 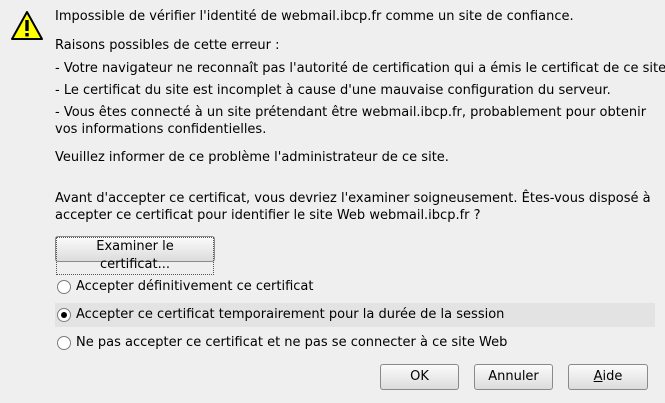 I want to click on radio-label: Accepter définitivement ce certificat, so click(x=195, y=286).